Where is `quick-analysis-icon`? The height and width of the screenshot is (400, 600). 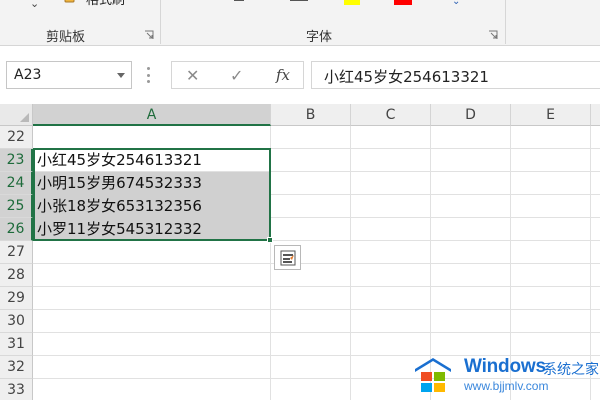
quick-analysis-icon is located at coordinates (288, 258).